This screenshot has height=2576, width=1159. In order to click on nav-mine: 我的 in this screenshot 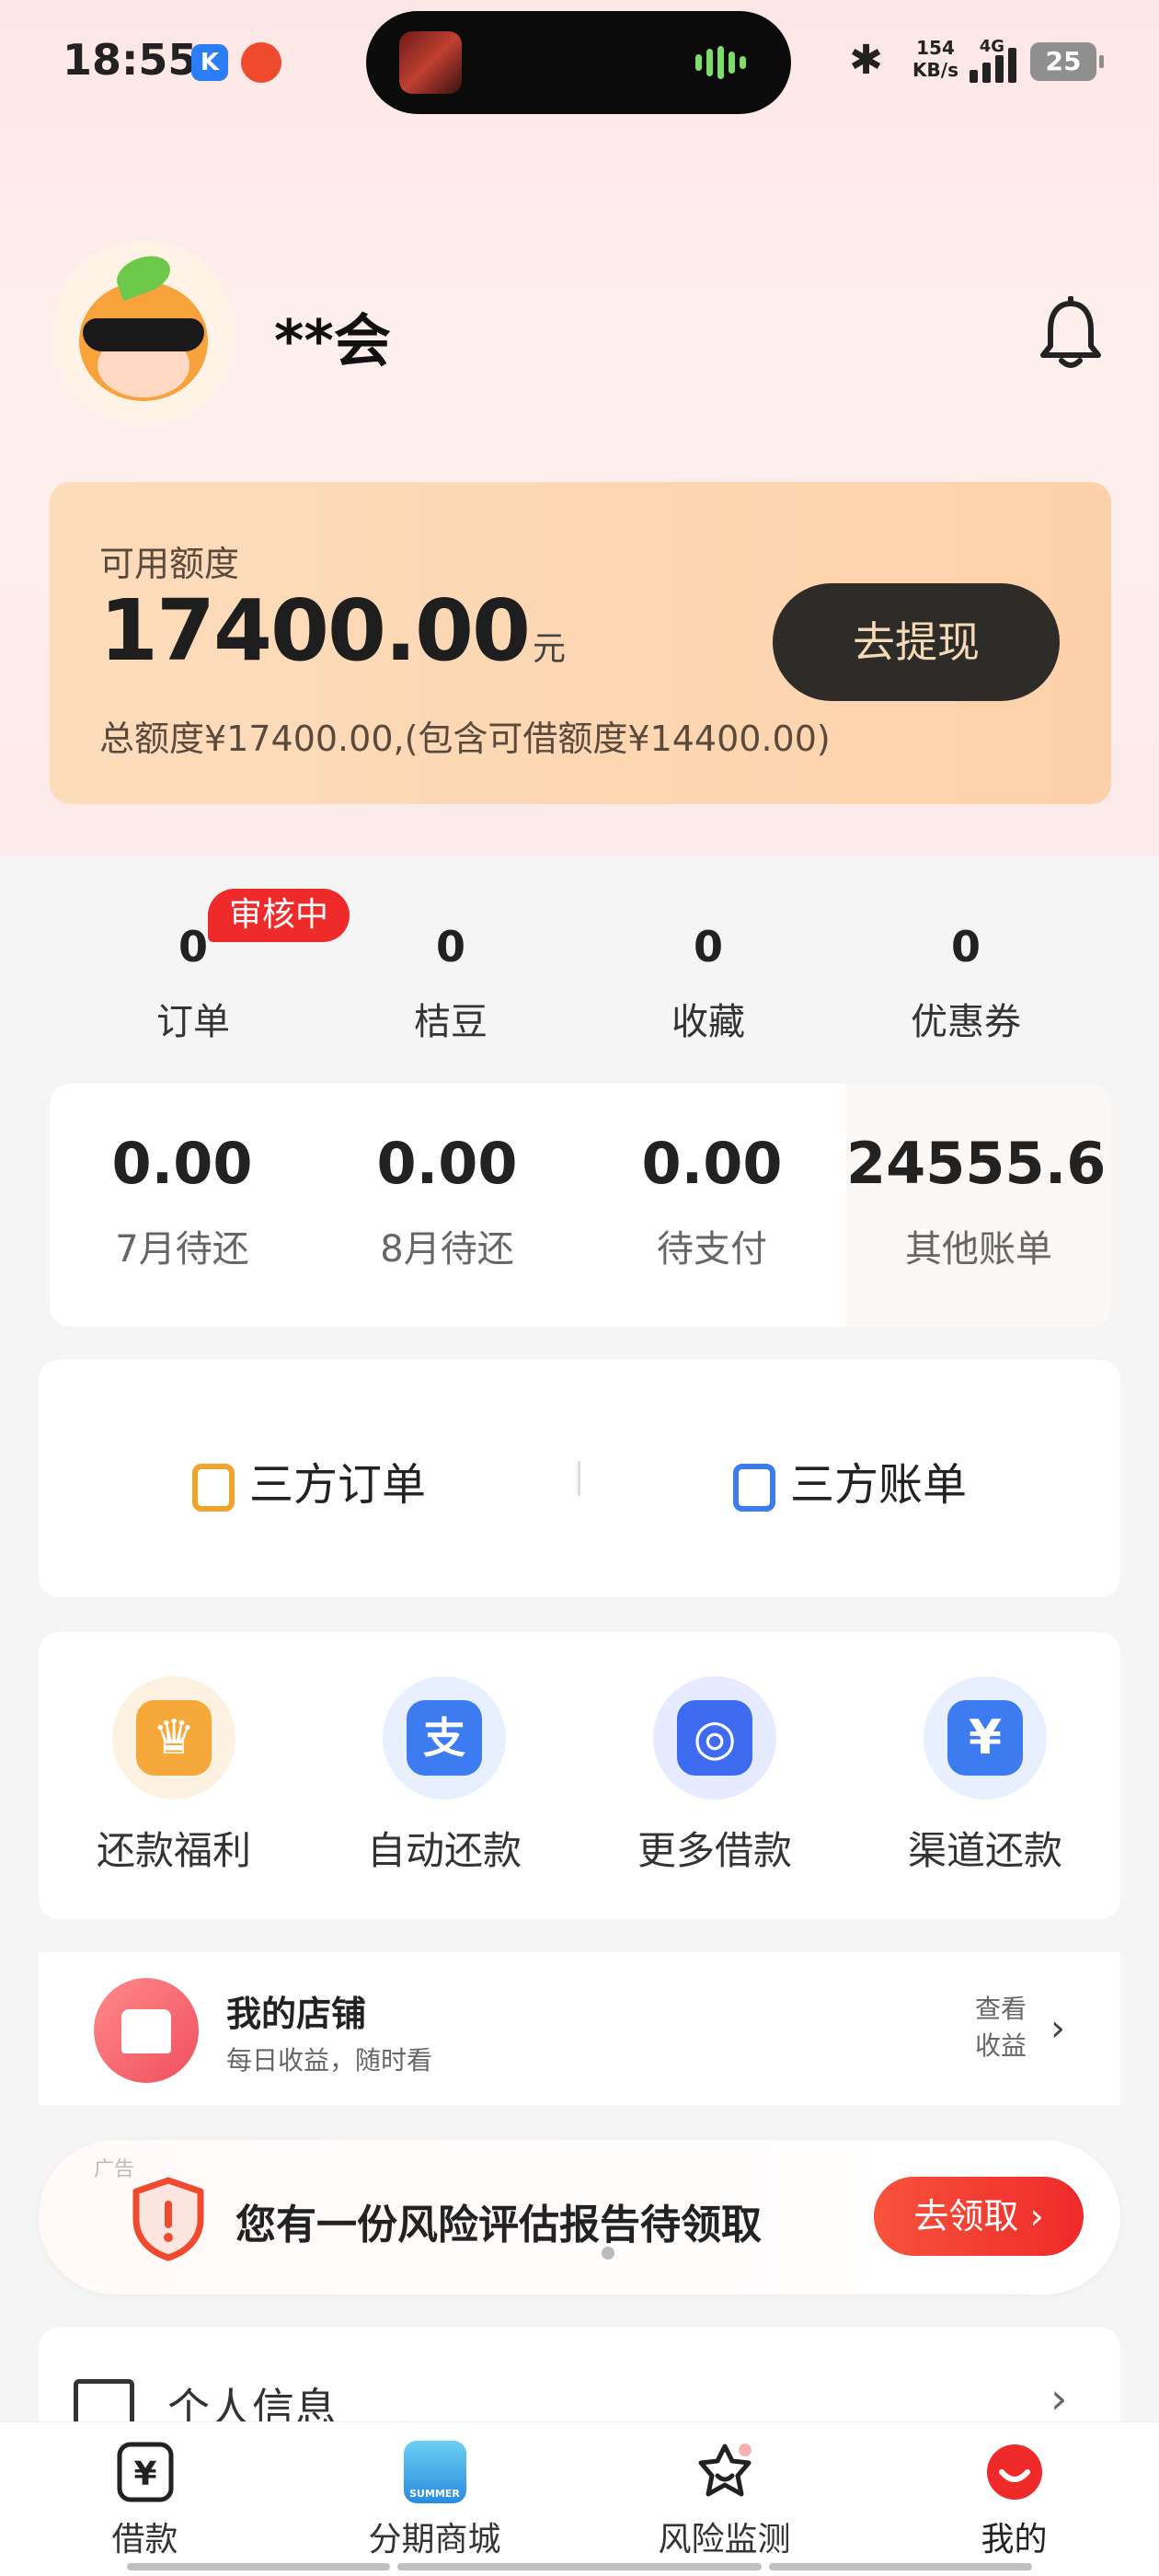, I will do `click(1014, 2499)`.